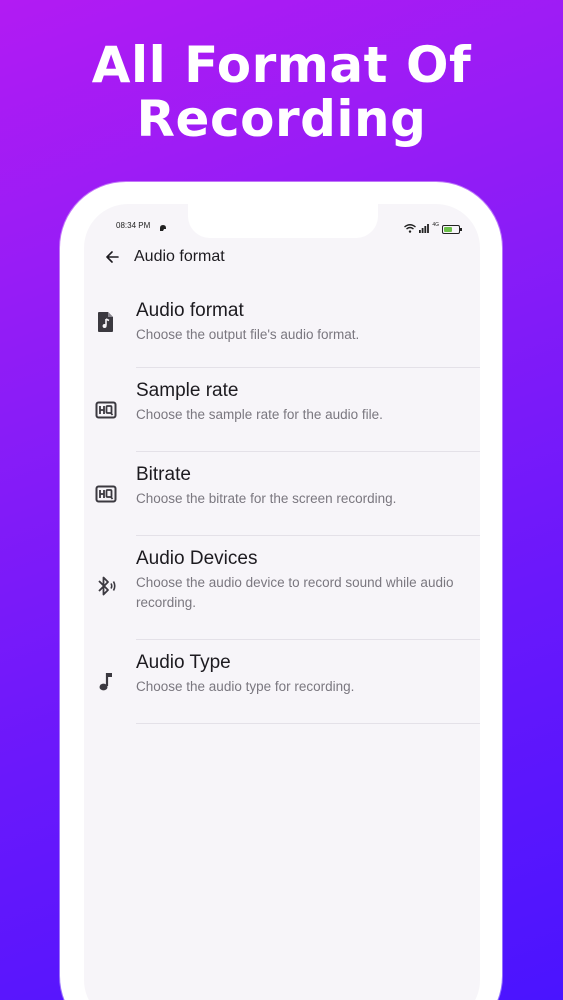 Image resolution: width=563 pixels, height=1000 pixels. Describe the element at coordinates (282, 258) in the screenshot. I see `app-bar: Audio format` at that location.